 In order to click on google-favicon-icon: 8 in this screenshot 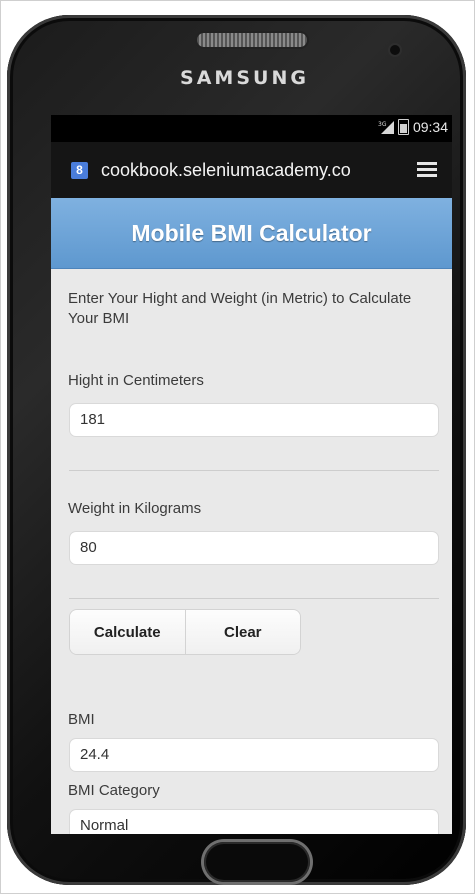, I will do `click(79, 170)`.